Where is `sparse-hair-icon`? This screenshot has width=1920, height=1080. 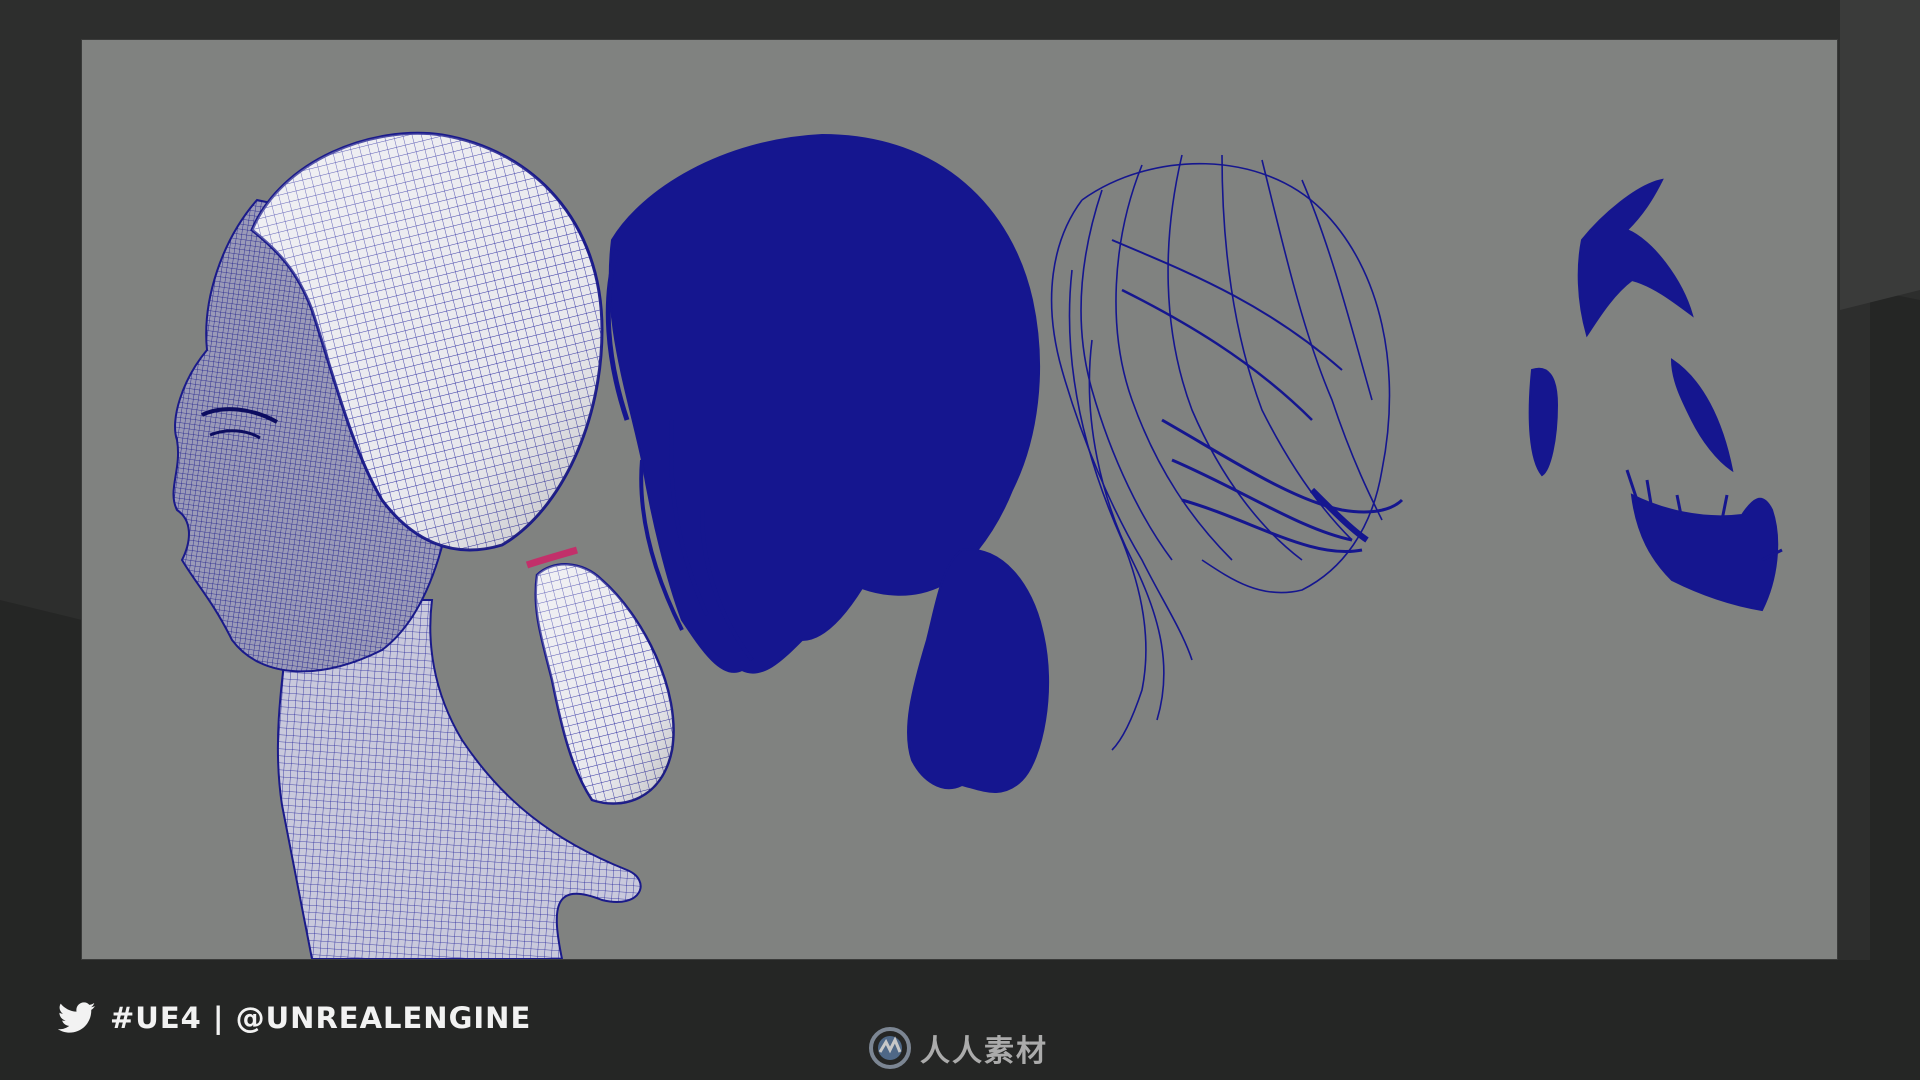
sparse-hair-icon is located at coordinates (1227, 452).